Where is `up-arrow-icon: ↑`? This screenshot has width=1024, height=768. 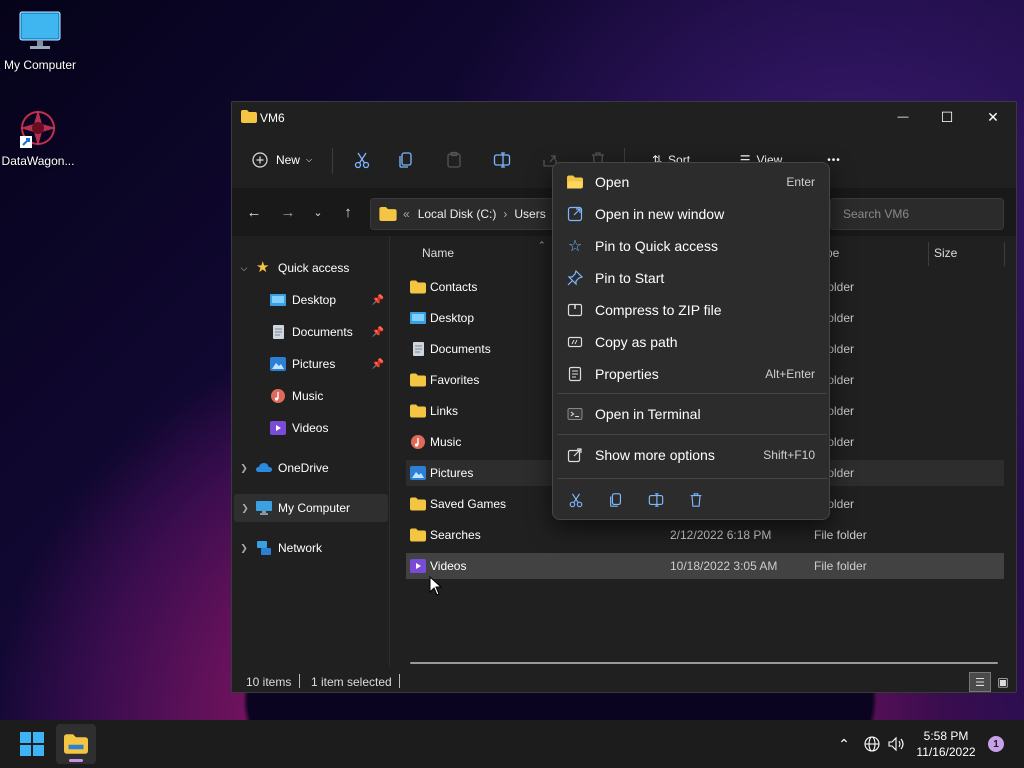
up-arrow-icon: ↑ is located at coordinates (348, 212).